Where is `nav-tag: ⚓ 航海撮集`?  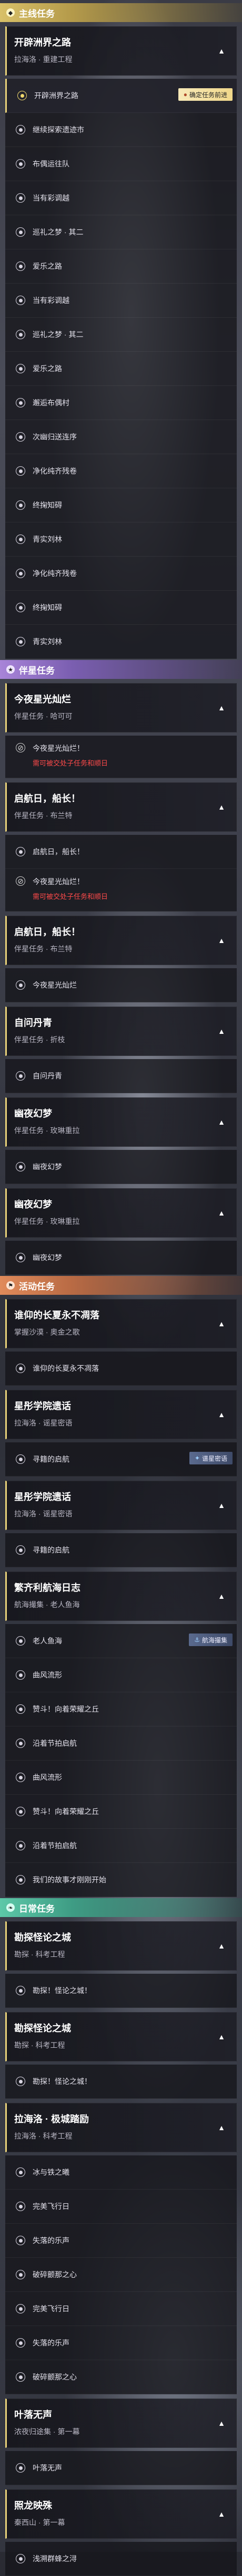 nav-tag: ⚓ 航海撮集 is located at coordinates (211, 1640).